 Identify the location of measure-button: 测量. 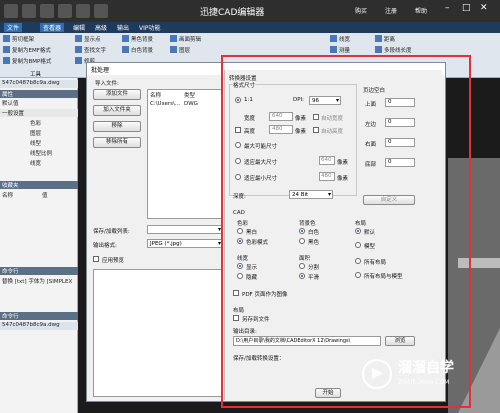
(340, 50).